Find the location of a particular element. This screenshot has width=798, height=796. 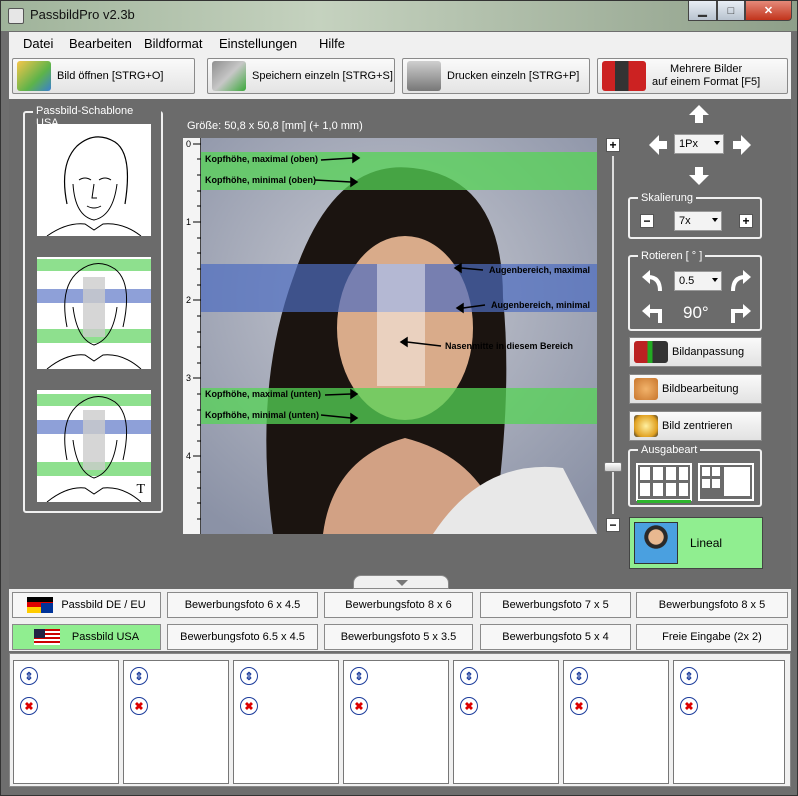

ruler-toggle-button: Lineal is located at coordinates (696, 543).